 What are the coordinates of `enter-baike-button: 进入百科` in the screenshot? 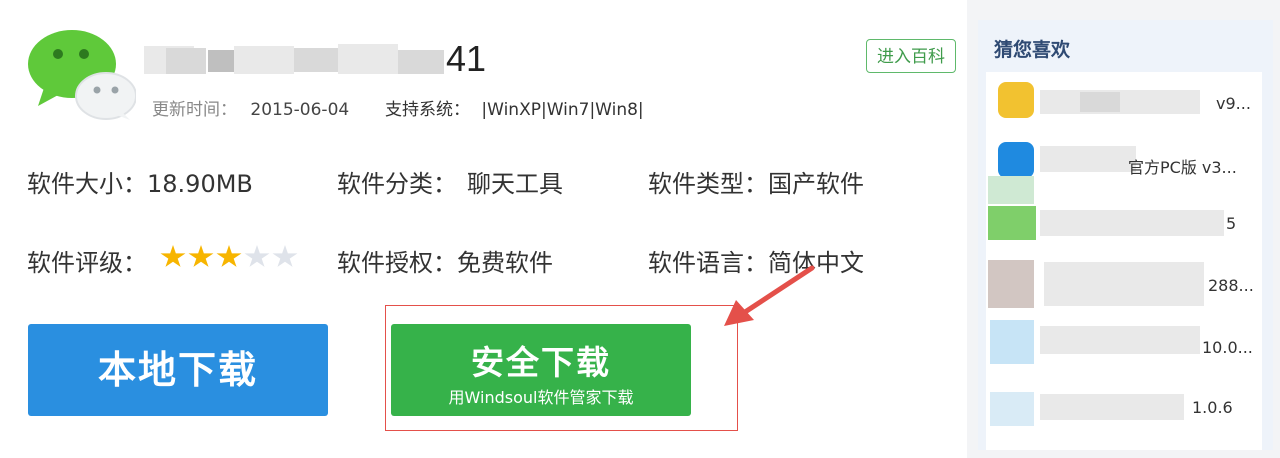 It's located at (911, 56).